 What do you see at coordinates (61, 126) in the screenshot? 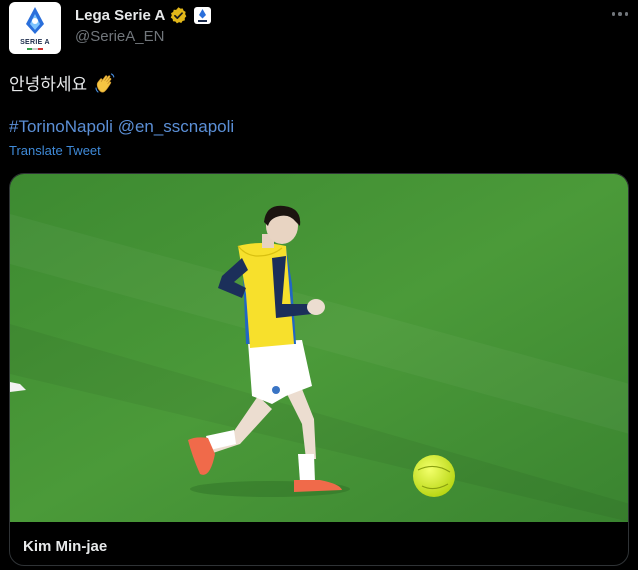
I see `hashtag-link: #TorinoNapoli` at bounding box center [61, 126].